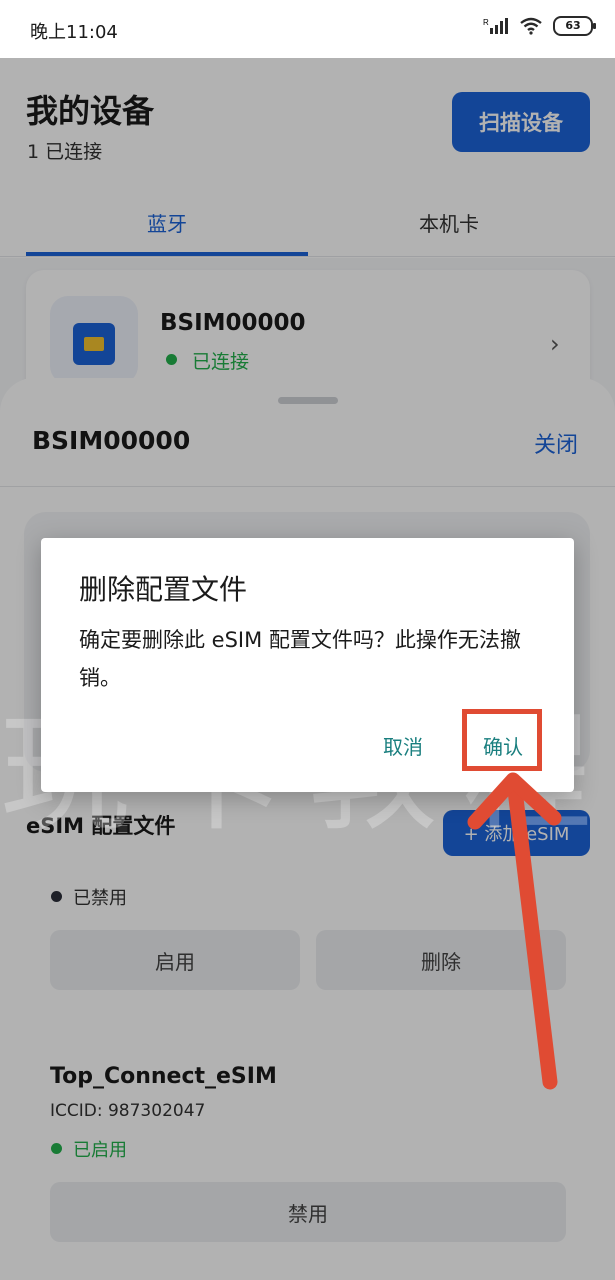 The image size is (615, 1280). What do you see at coordinates (574, 26) in the screenshot?
I see `battery-icon: 63` at bounding box center [574, 26].